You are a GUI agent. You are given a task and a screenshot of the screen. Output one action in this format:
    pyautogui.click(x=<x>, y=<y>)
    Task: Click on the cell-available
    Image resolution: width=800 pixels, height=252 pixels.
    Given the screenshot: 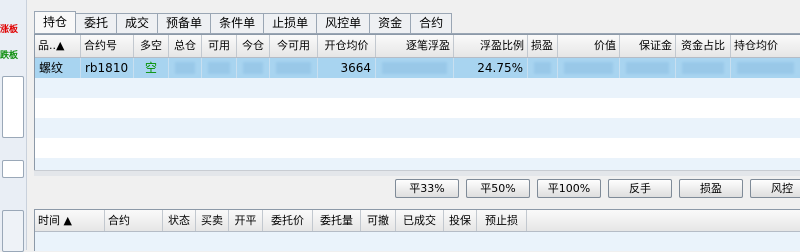 What is the action you would take?
    pyautogui.click(x=219, y=68)
    